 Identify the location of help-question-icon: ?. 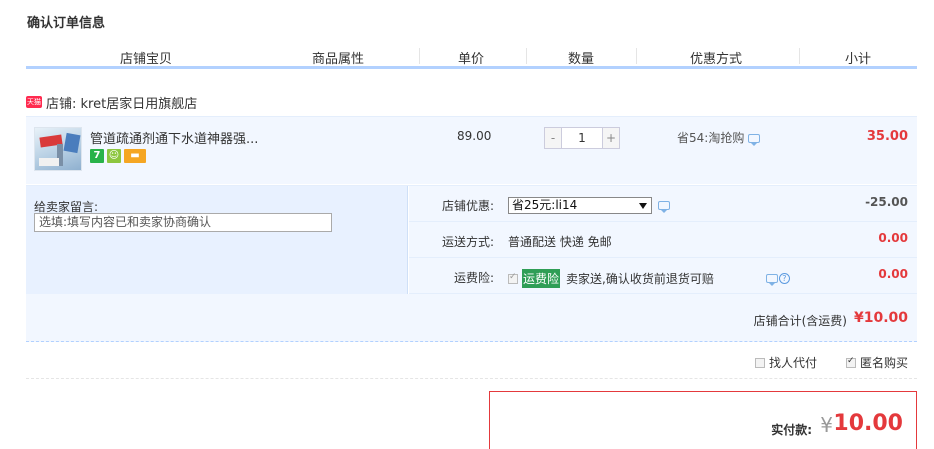
(784, 278).